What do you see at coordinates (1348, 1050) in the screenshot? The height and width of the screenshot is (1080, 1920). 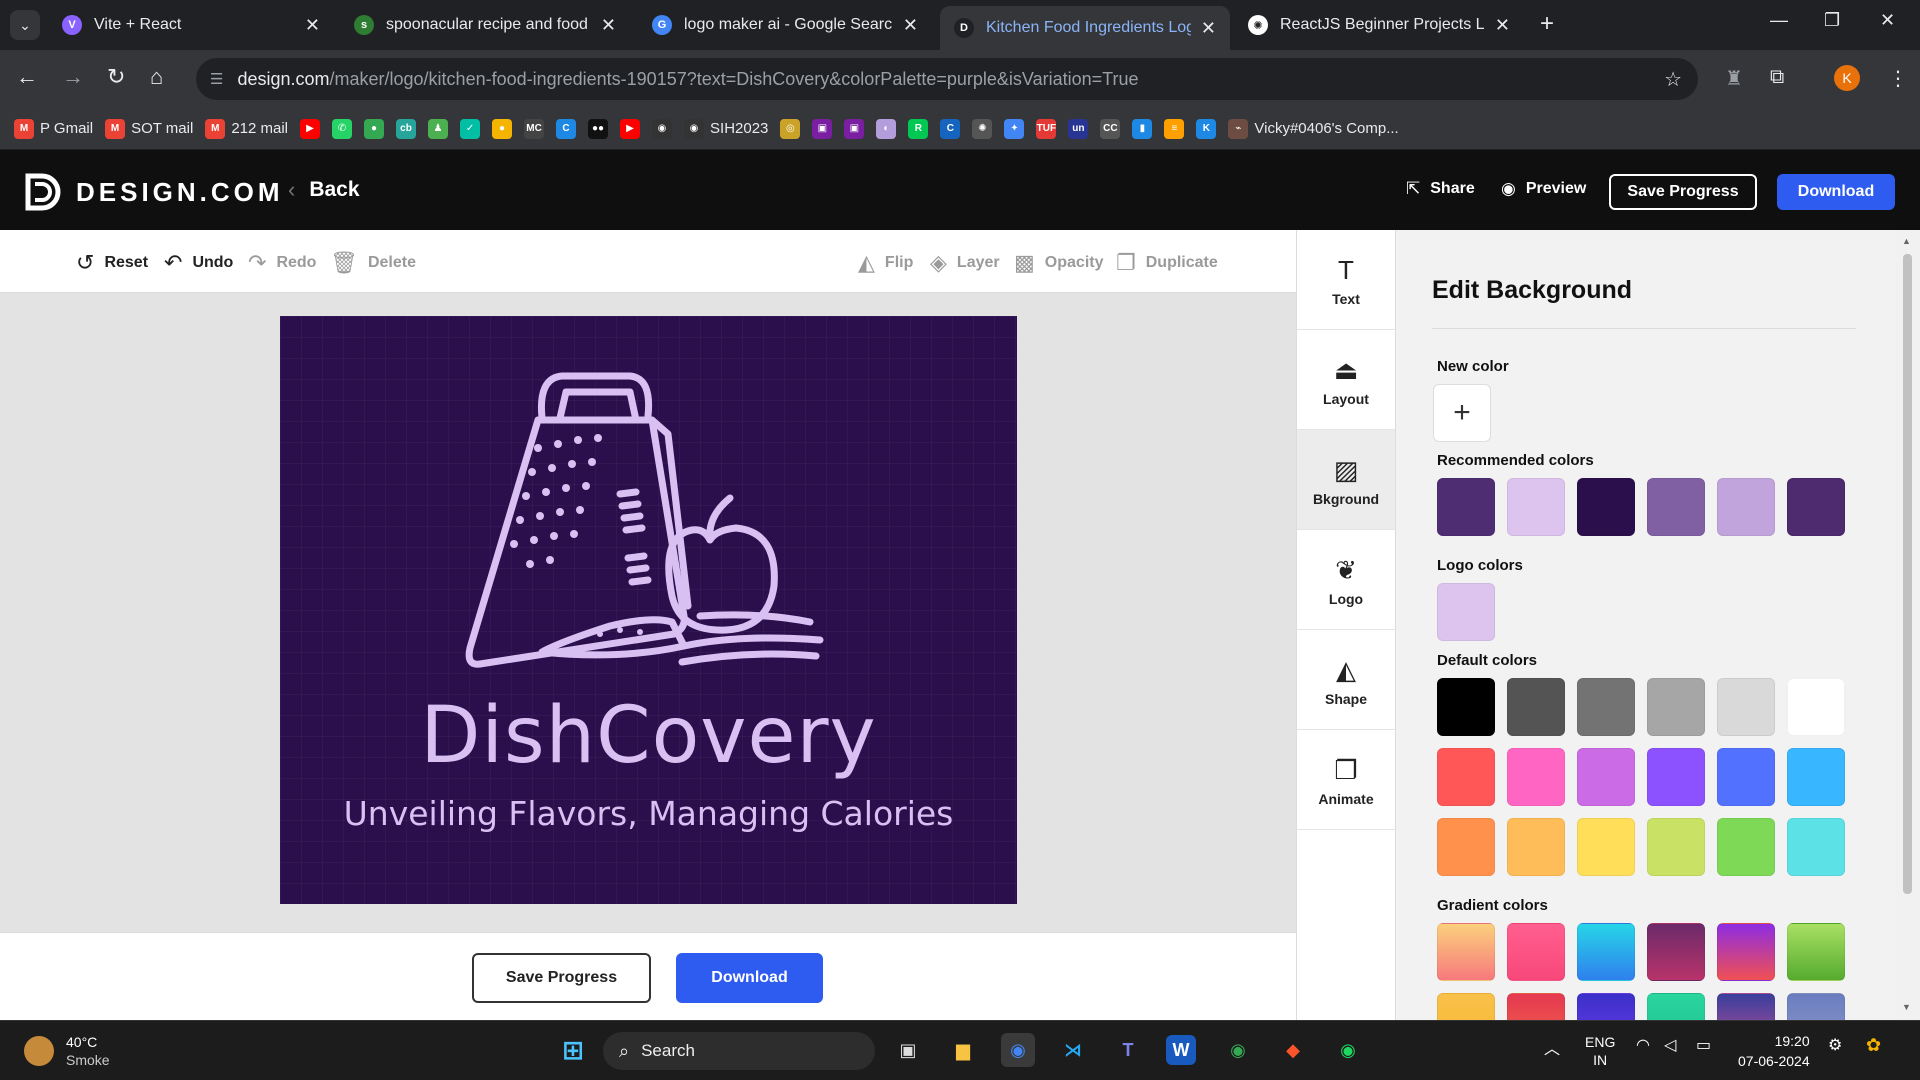 I see `spotify-icon: ◉` at bounding box center [1348, 1050].